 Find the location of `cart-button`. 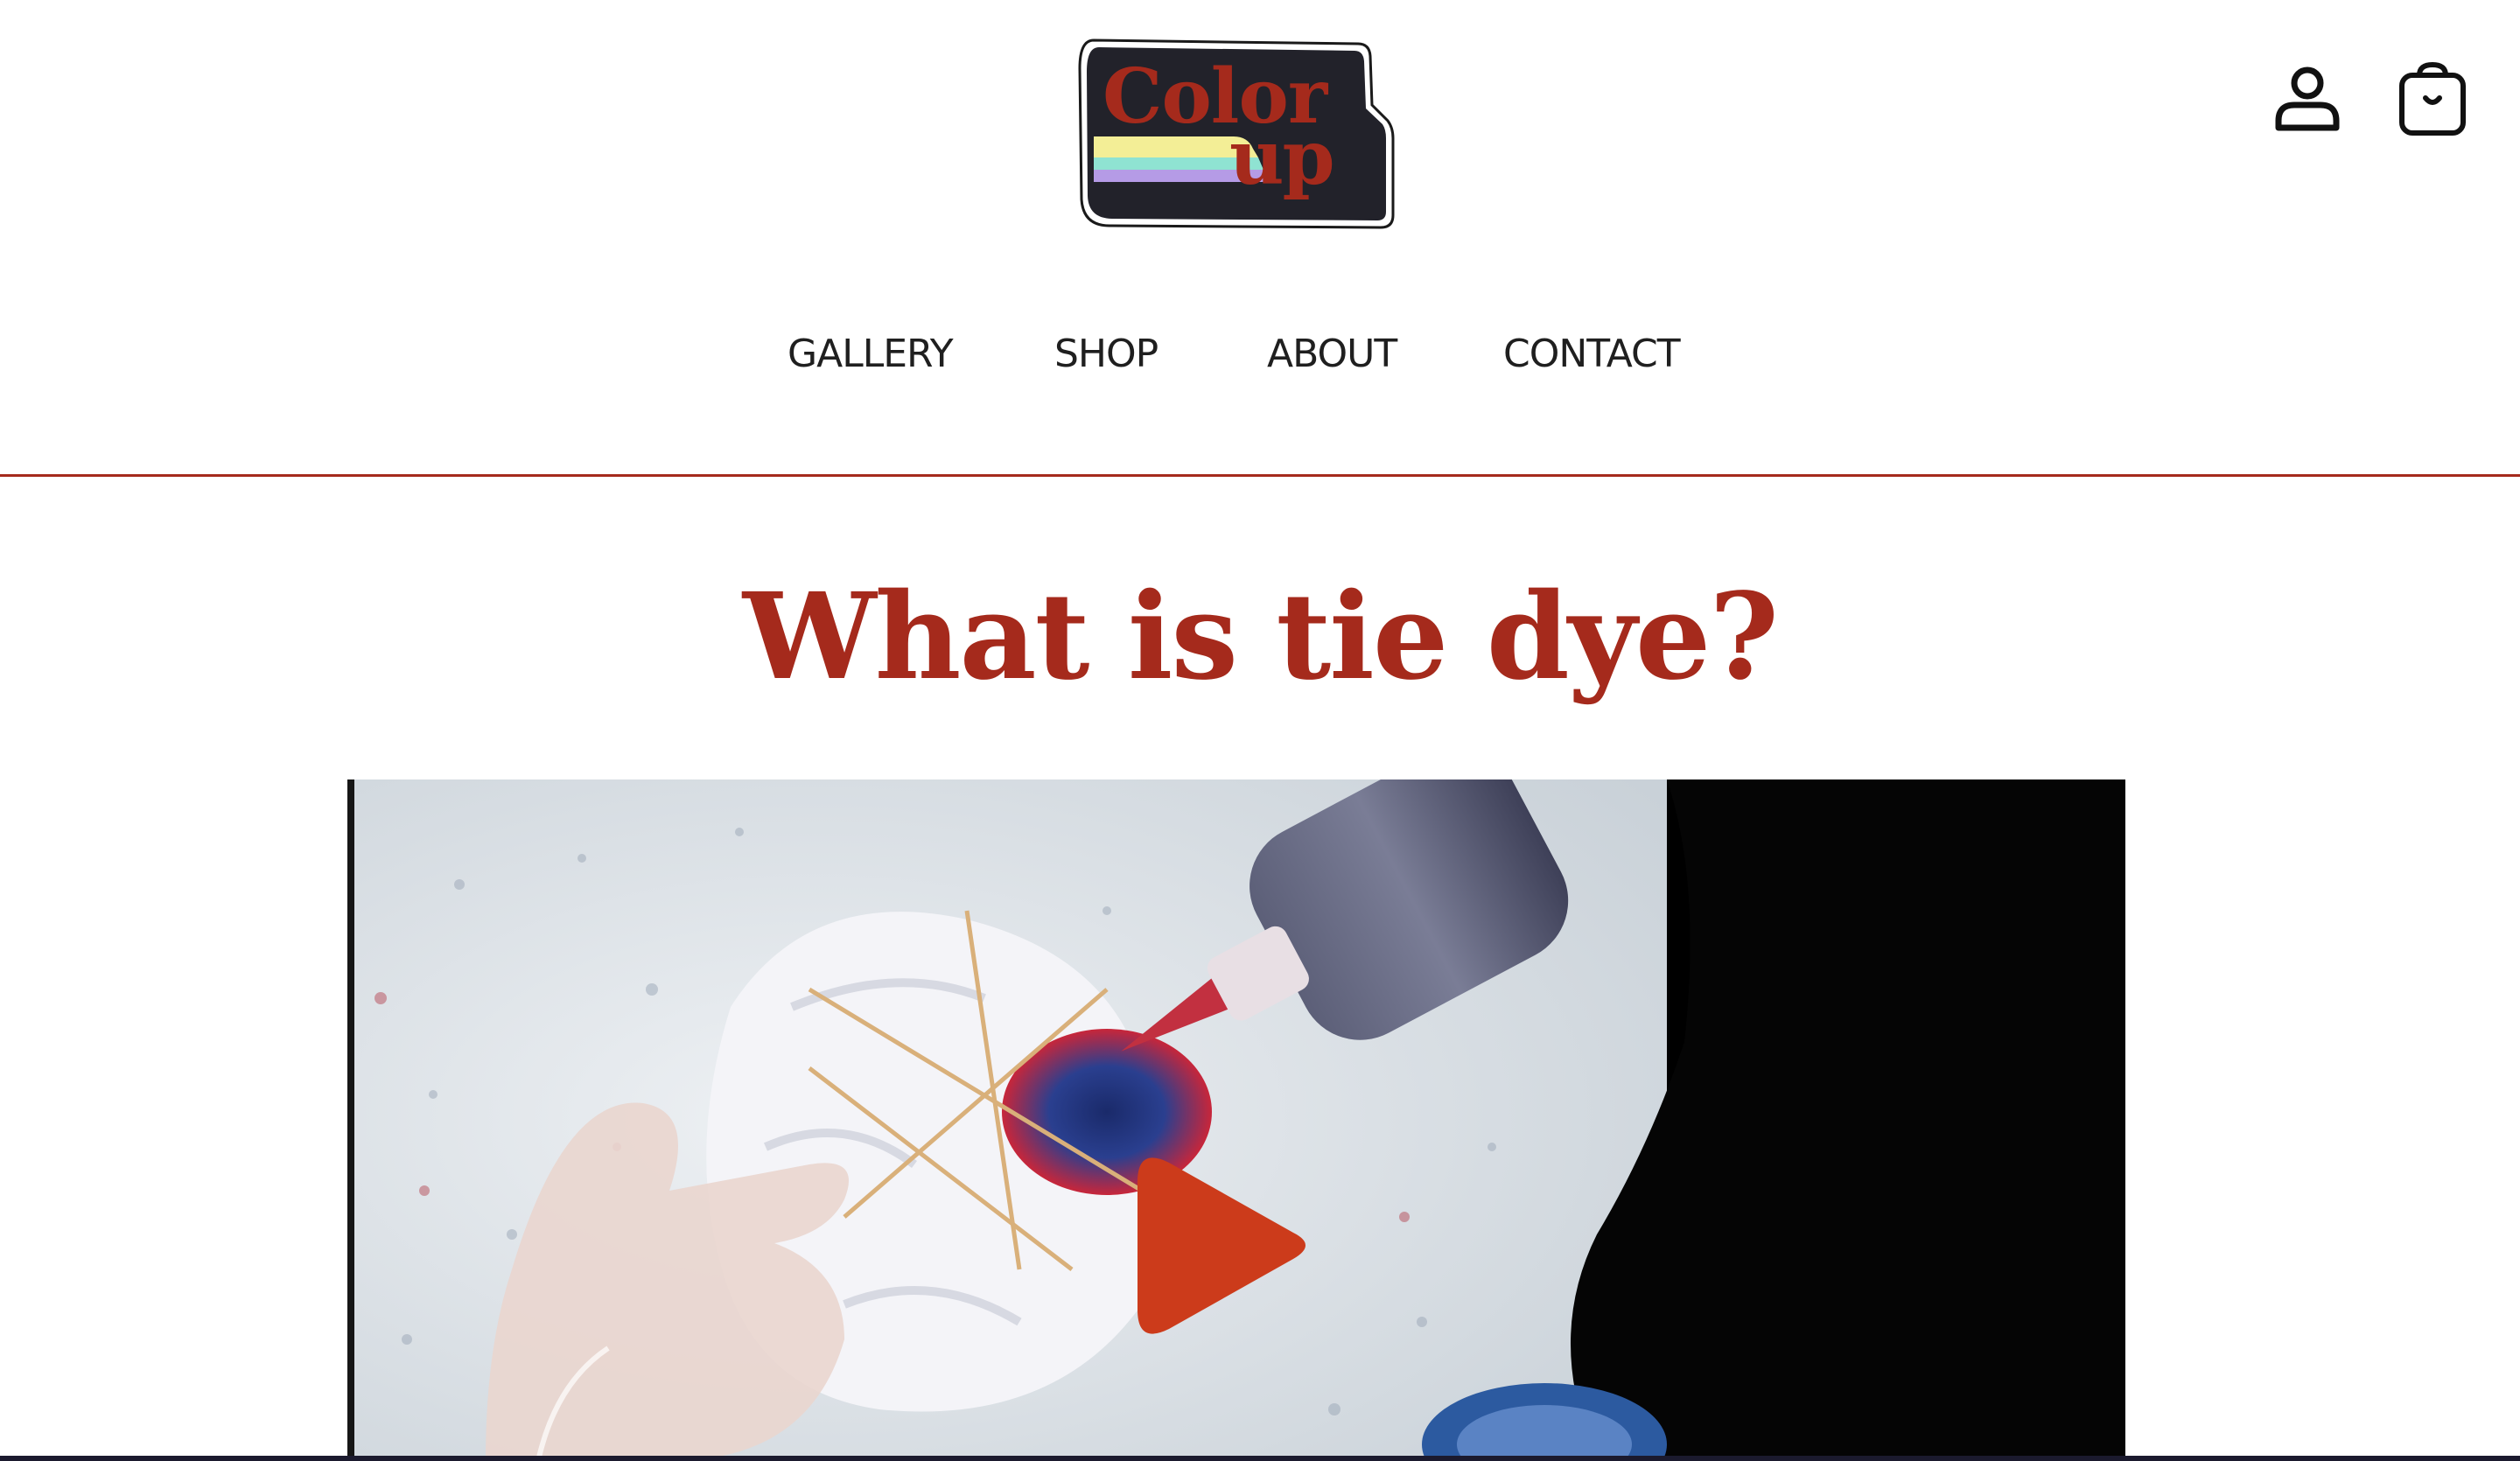

cart-button is located at coordinates (2432, 98).